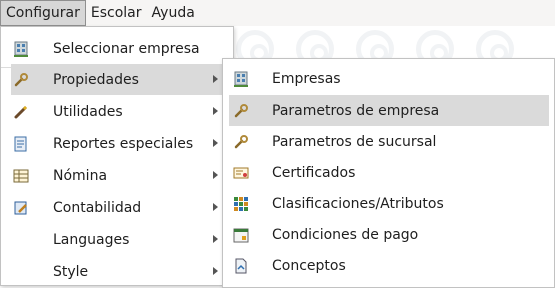 Image resolution: width=555 pixels, height=288 pixels. Describe the element at coordinates (116, 13) in the screenshot. I see `menu-escolar: Escolar` at that location.